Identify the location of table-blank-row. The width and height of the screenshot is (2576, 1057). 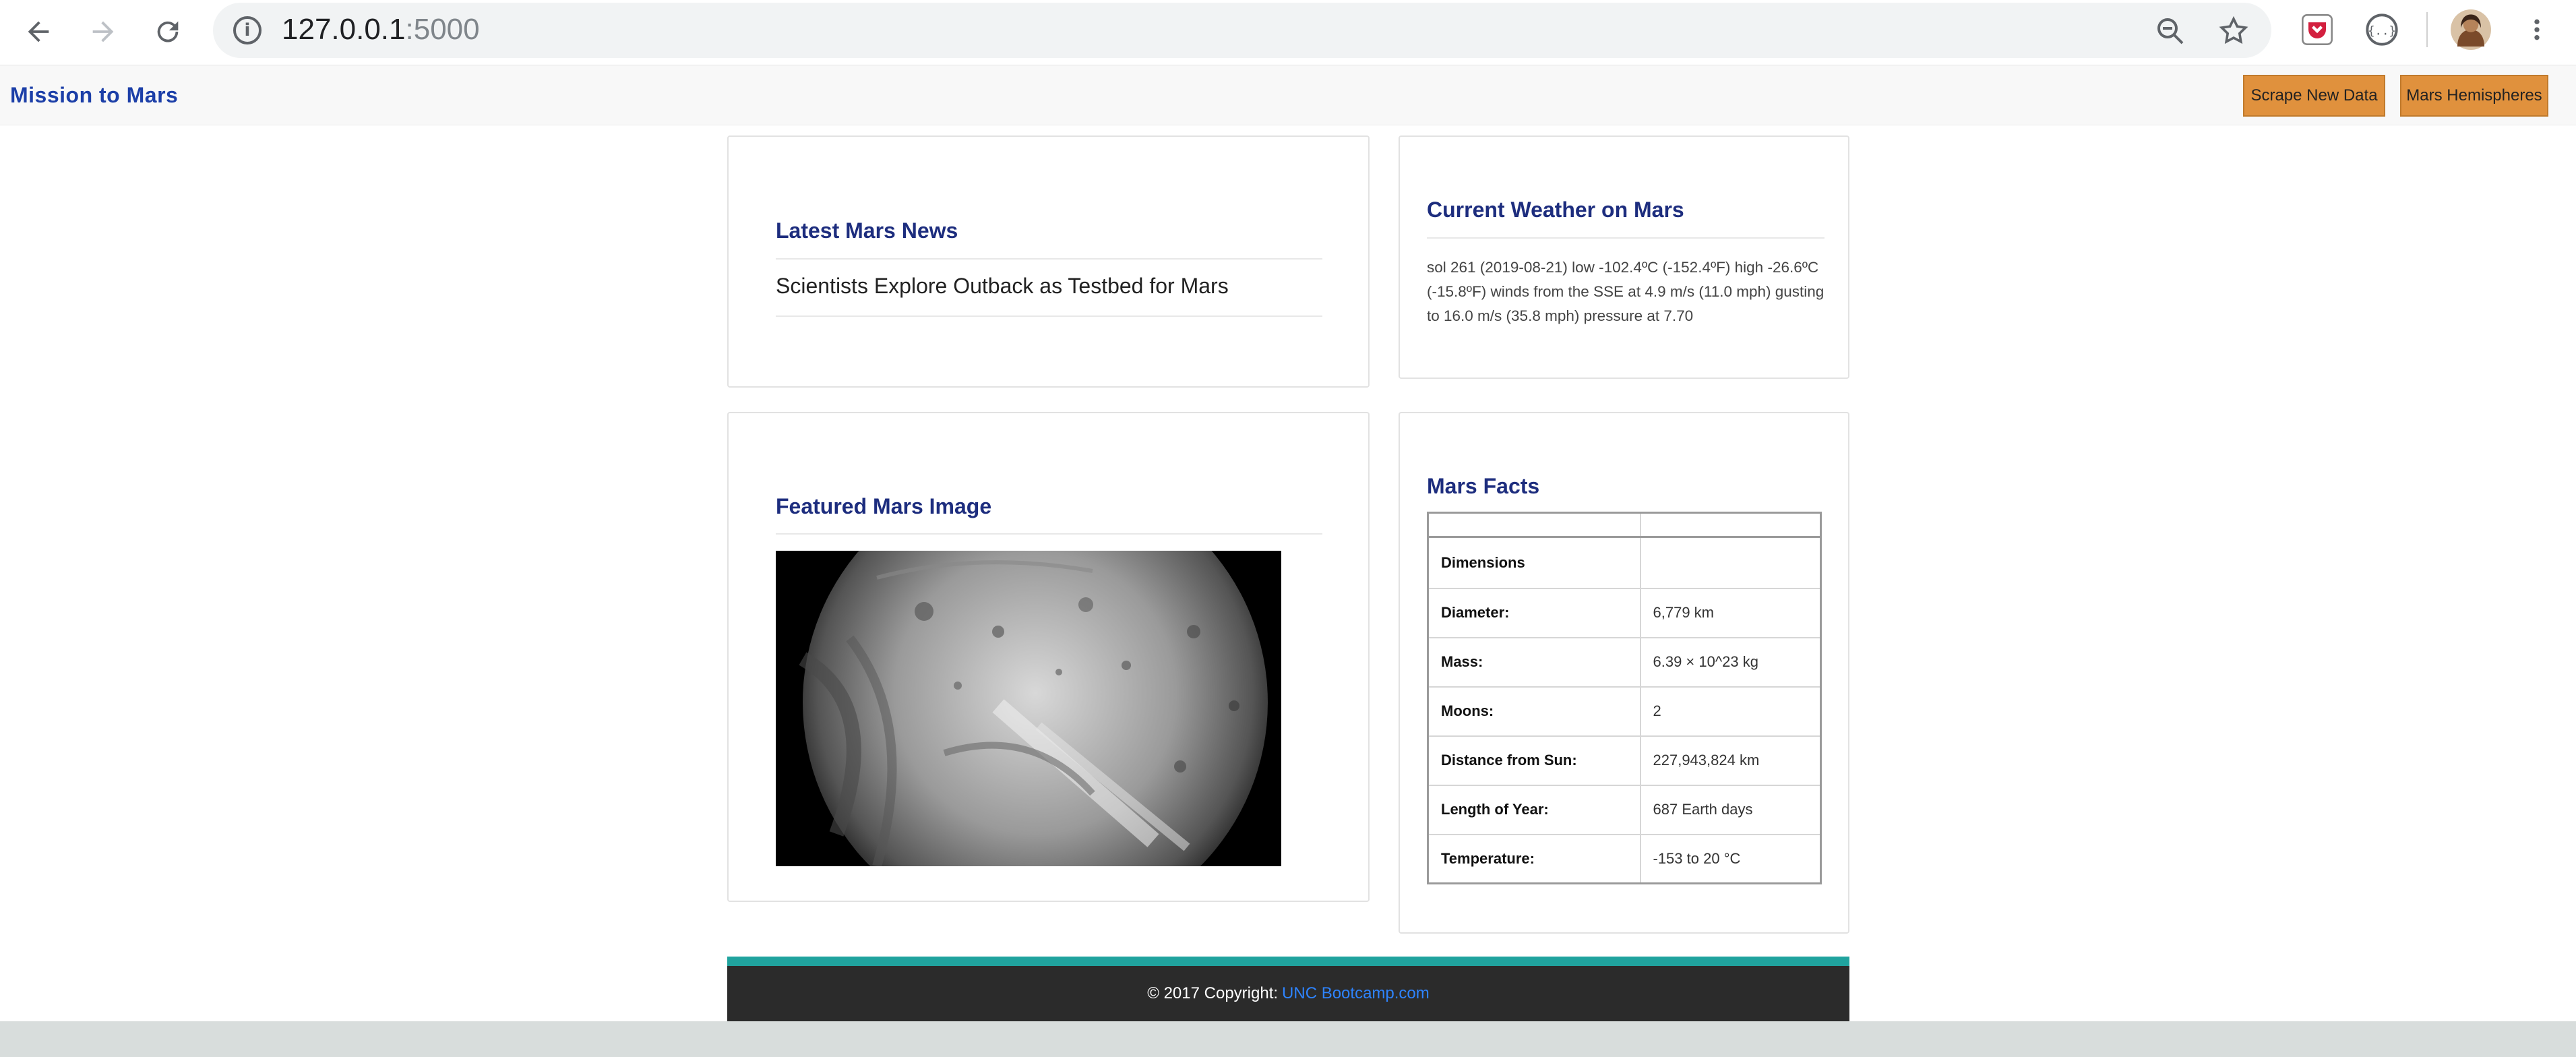
(1625, 525).